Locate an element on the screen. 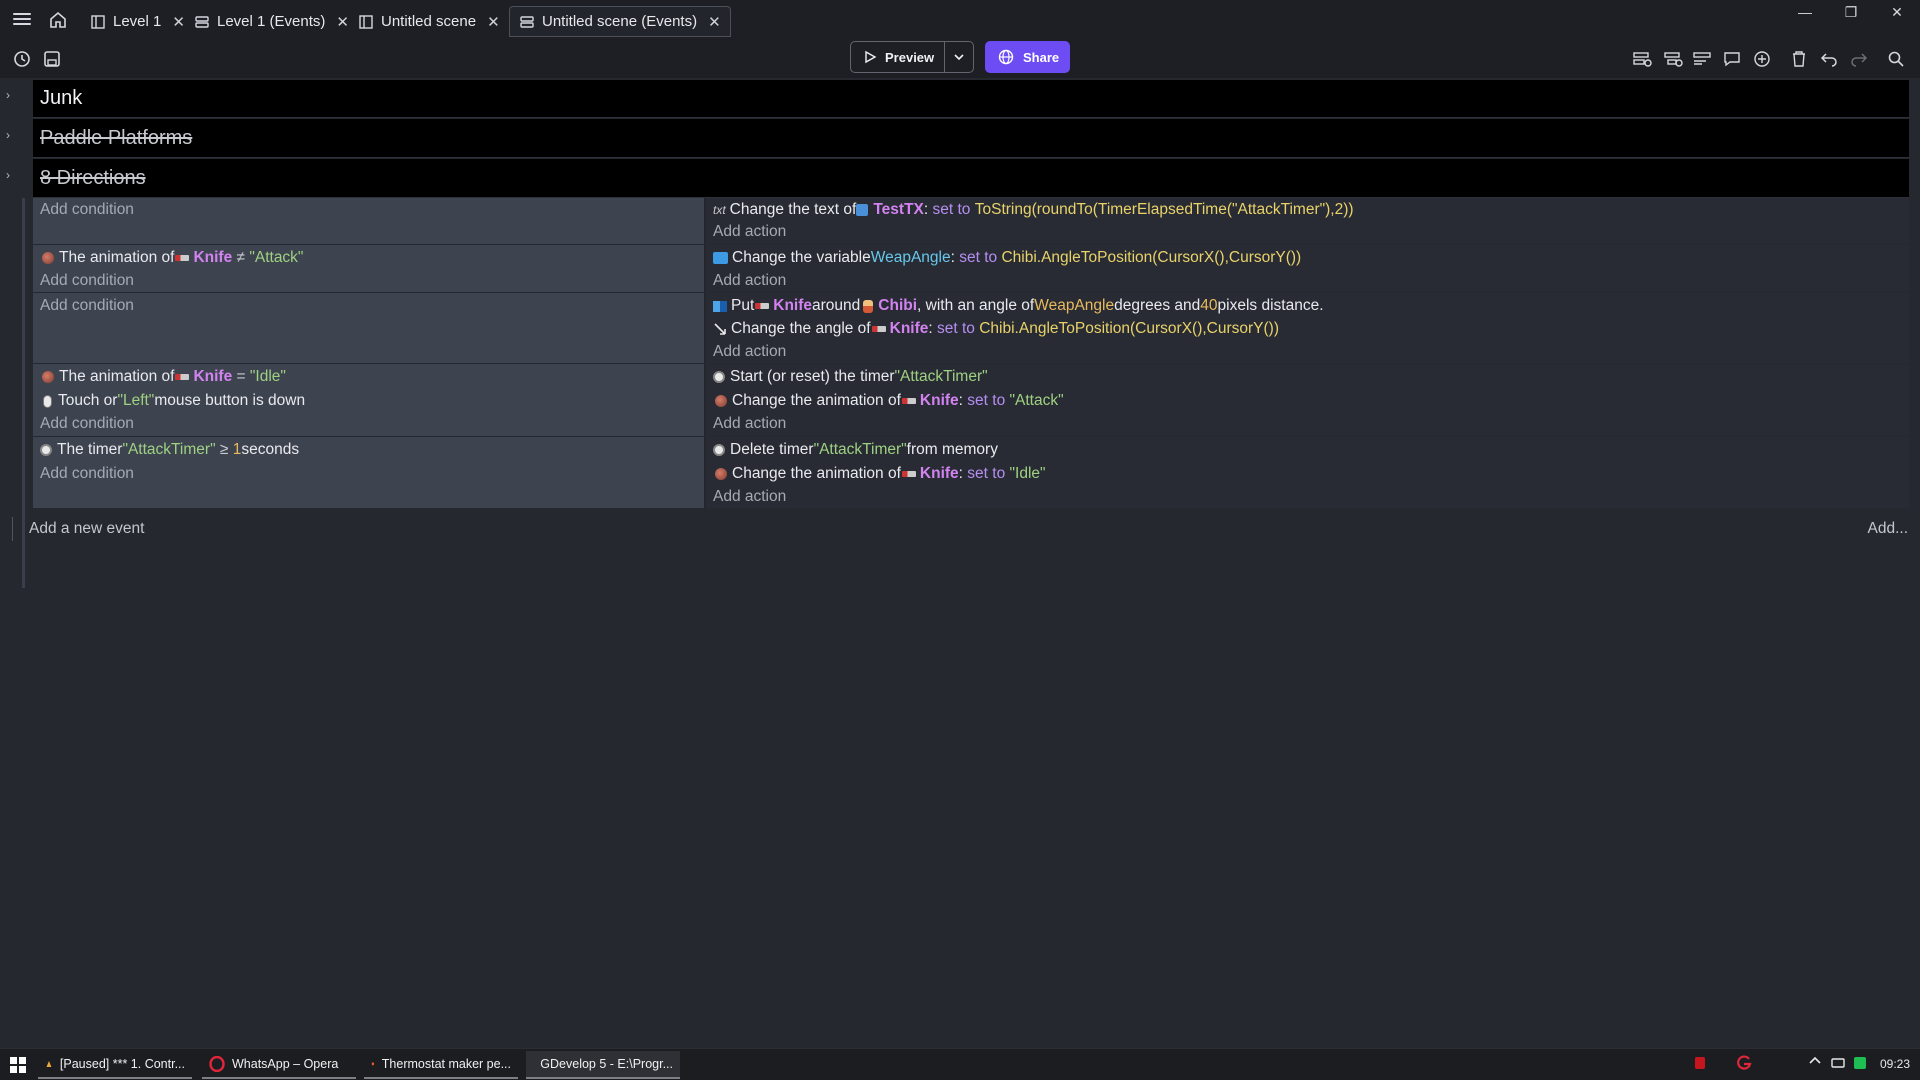 The width and height of the screenshot is (1920, 1080). add-comment-icon is located at coordinates (1732, 59).